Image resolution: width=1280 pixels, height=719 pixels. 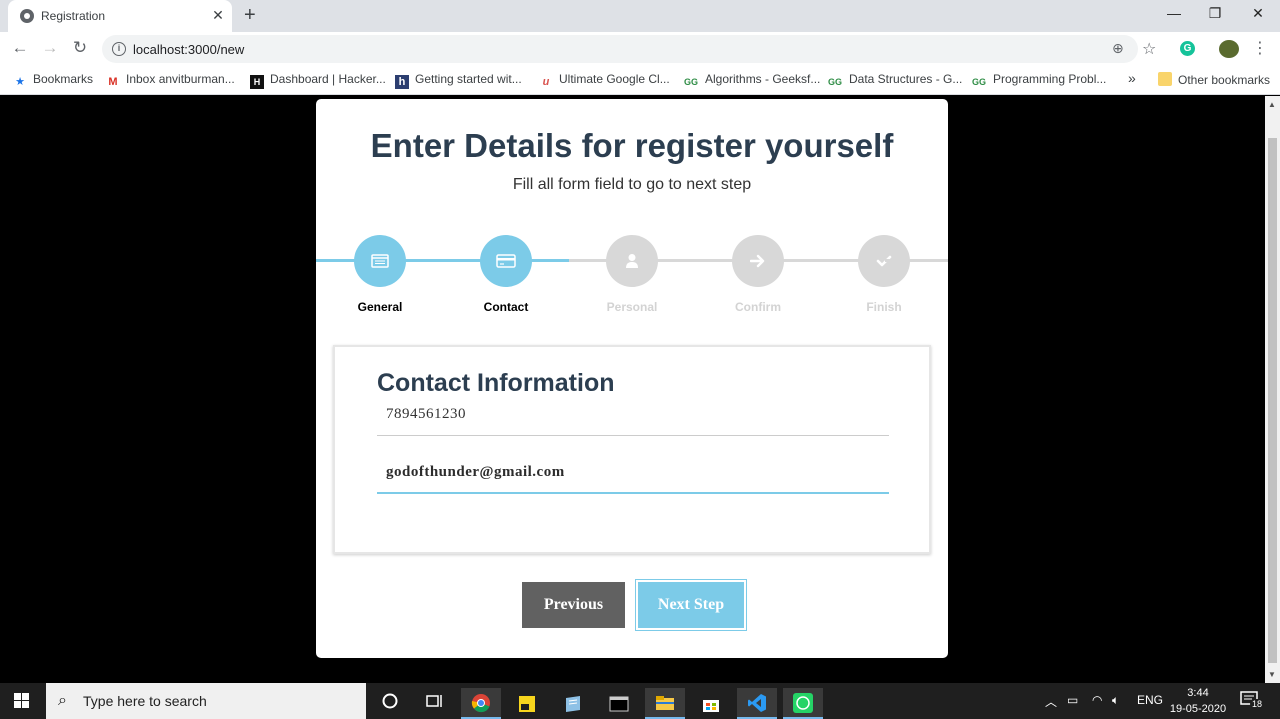 What do you see at coordinates (380, 307) in the screenshot?
I see `step-label: General` at bounding box center [380, 307].